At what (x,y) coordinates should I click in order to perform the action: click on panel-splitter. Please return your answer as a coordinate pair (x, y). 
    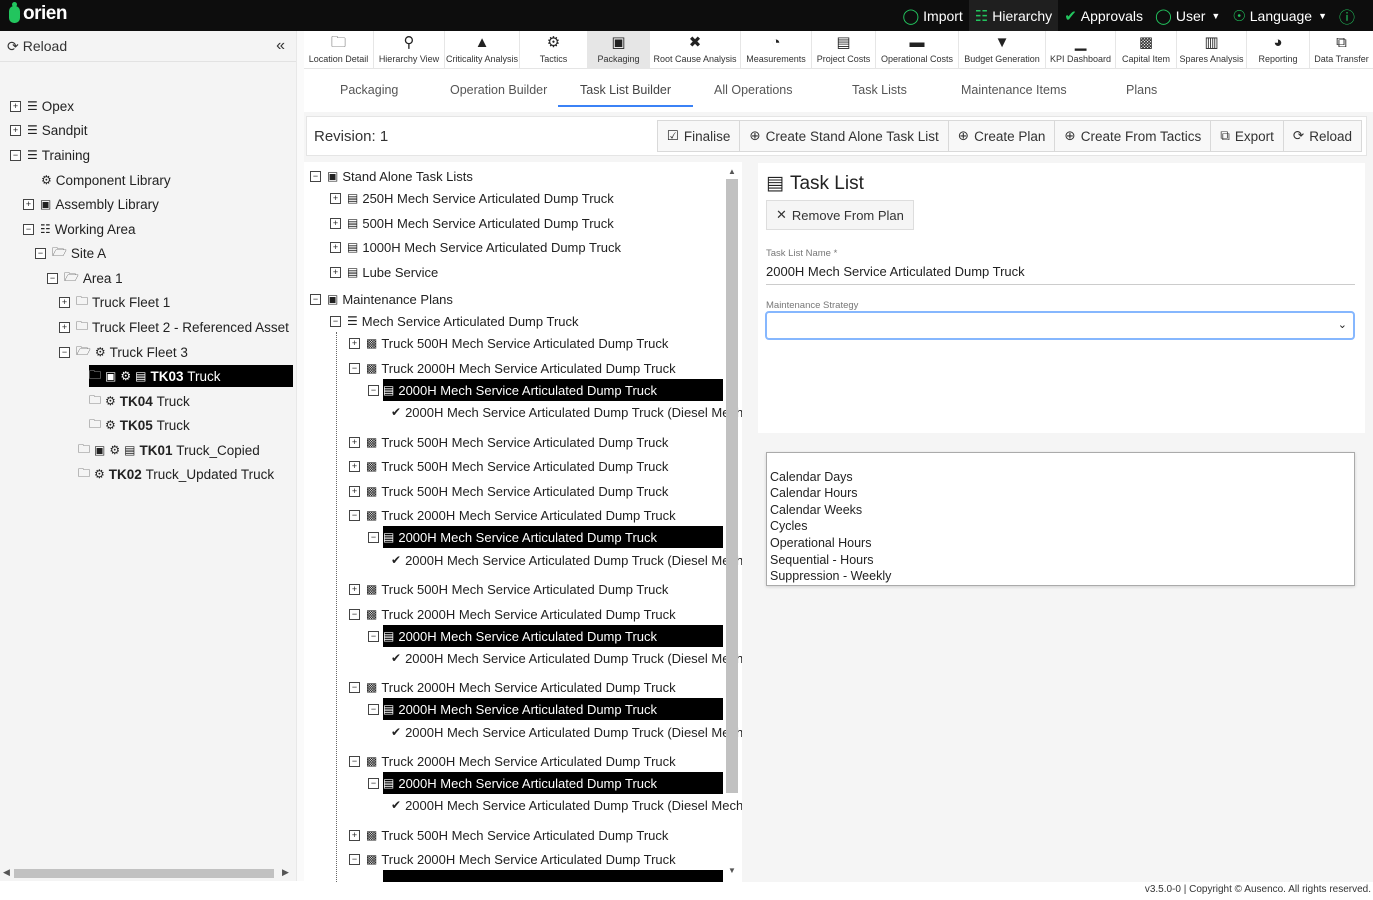
    Looking at the image, I should click on (300, 456).